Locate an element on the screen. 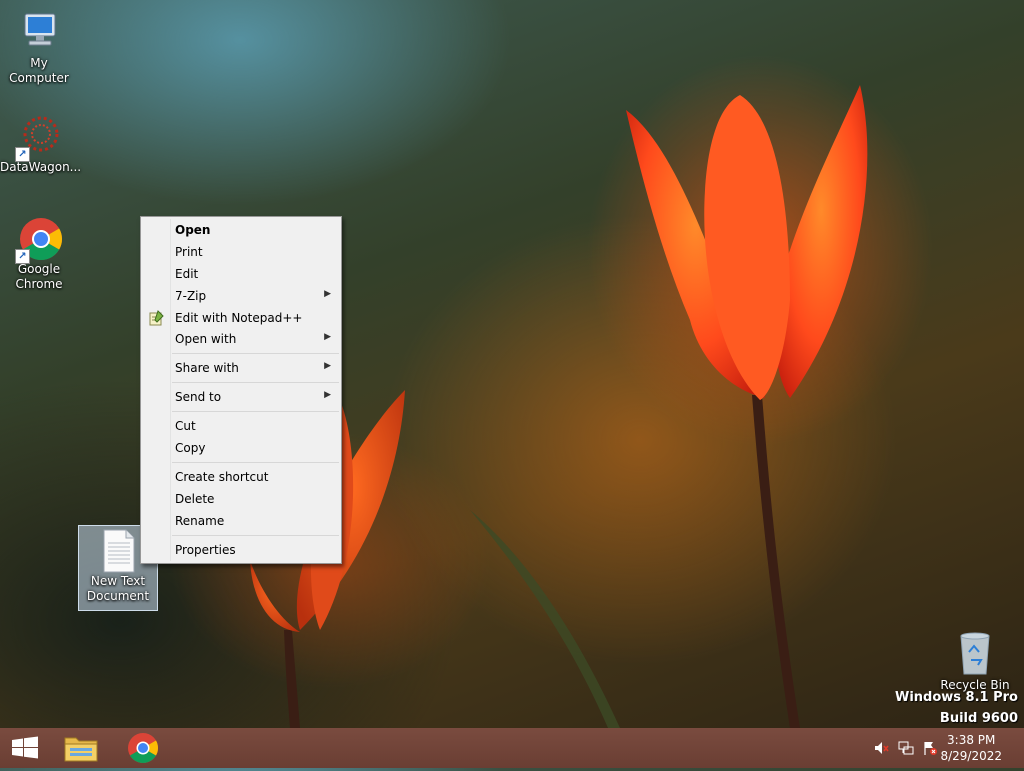 Image resolution: width=1024 pixels, height=771 pixels. text-document-icon is located at coordinates (118, 550).